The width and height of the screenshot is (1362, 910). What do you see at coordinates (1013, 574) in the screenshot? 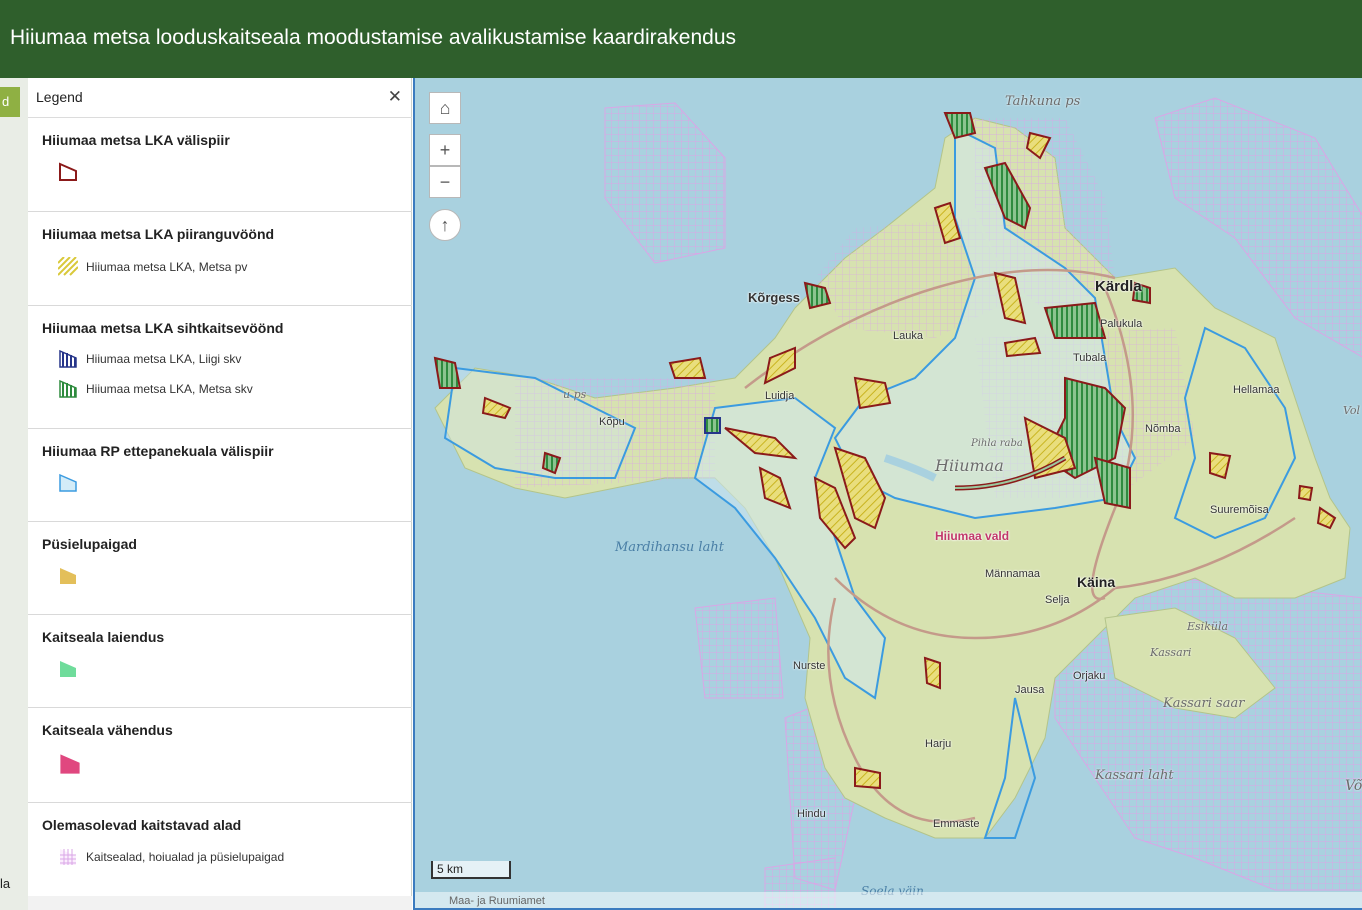
I see `place-label: Männamaa` at bounding box center [1013, 574].